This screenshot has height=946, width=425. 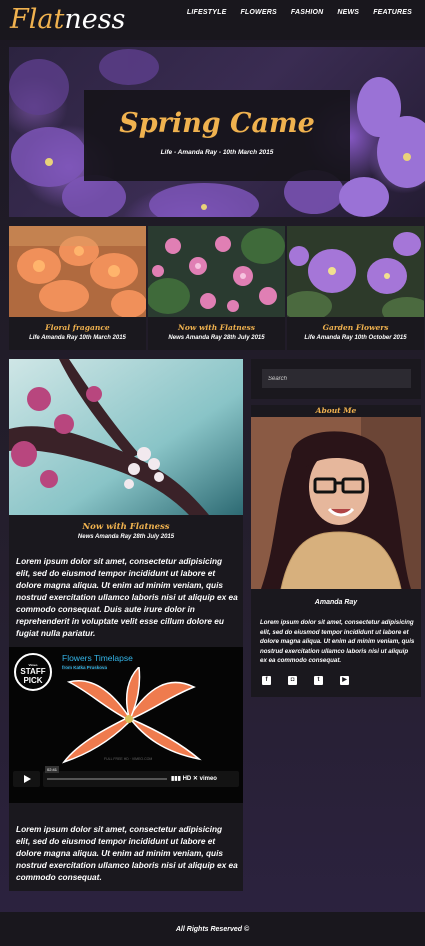 I want to click on card-meta: News Amanda Ray 28th July 2015, so click(x=216, y=338).